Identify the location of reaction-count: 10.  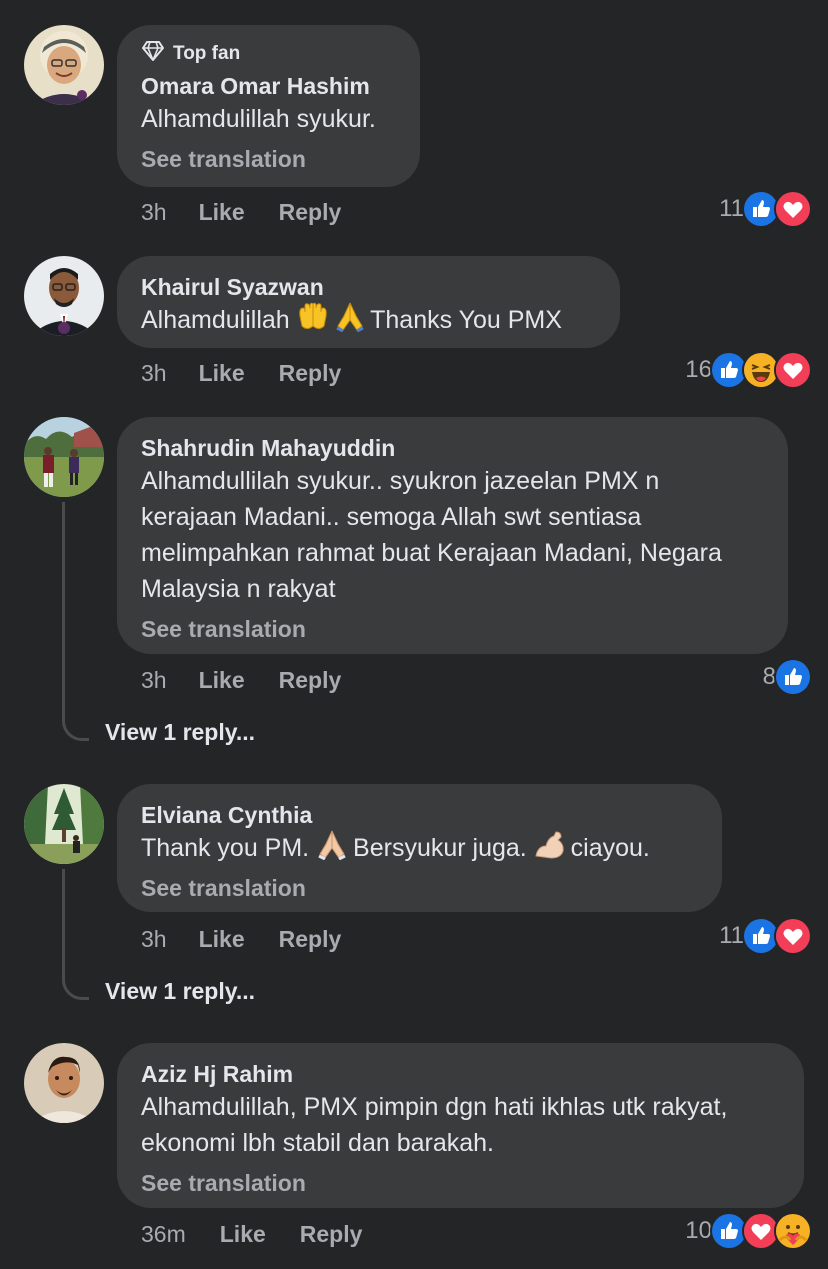
(698, 1230).